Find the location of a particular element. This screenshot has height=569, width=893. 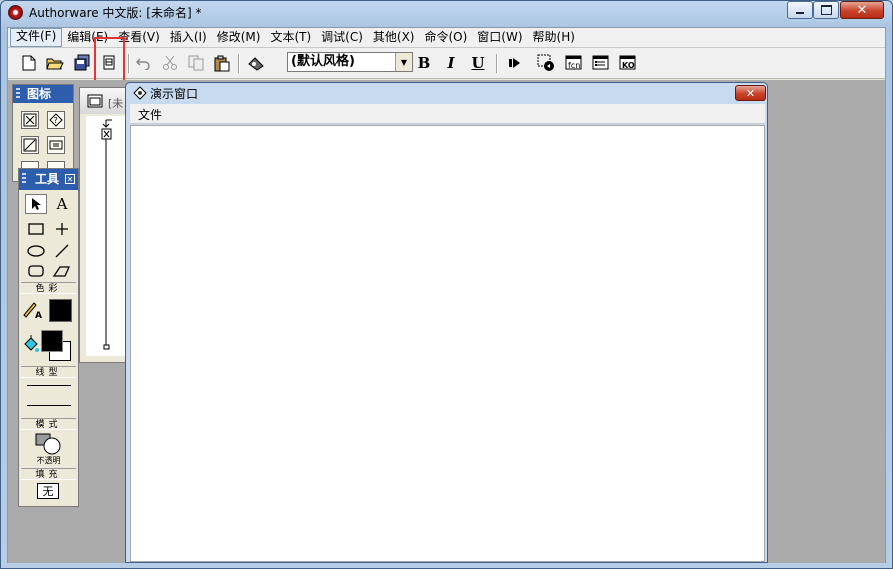

copy-icon is located at coordinates (196, 63).